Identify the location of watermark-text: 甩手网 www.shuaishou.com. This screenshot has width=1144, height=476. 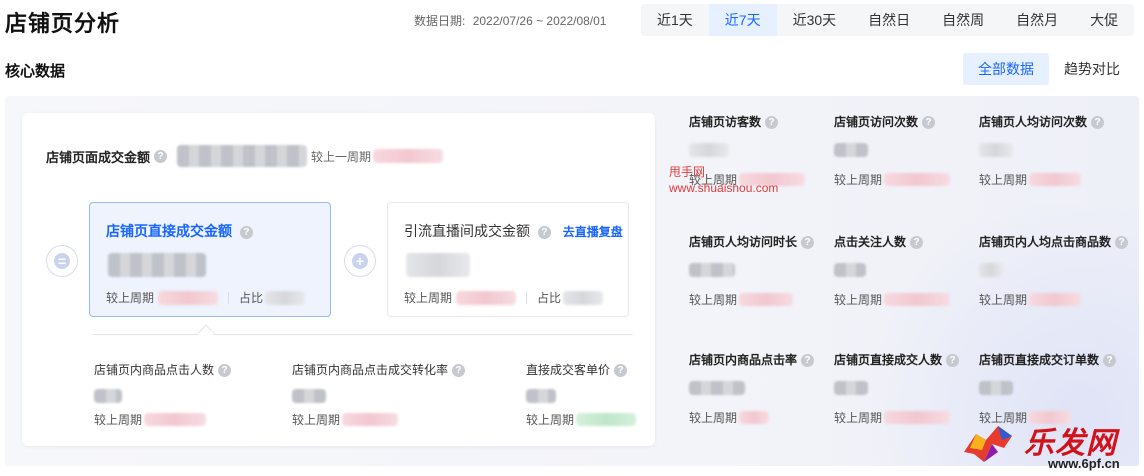
(723, 180).